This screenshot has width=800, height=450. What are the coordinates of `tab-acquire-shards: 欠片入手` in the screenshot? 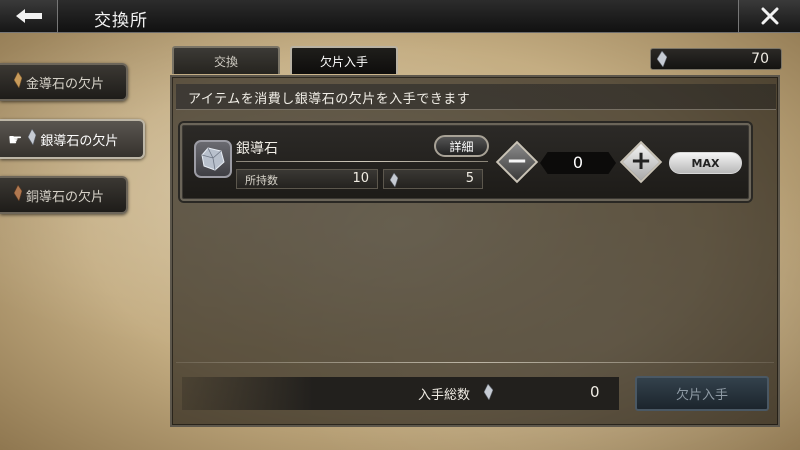 It's located at (344, 60).